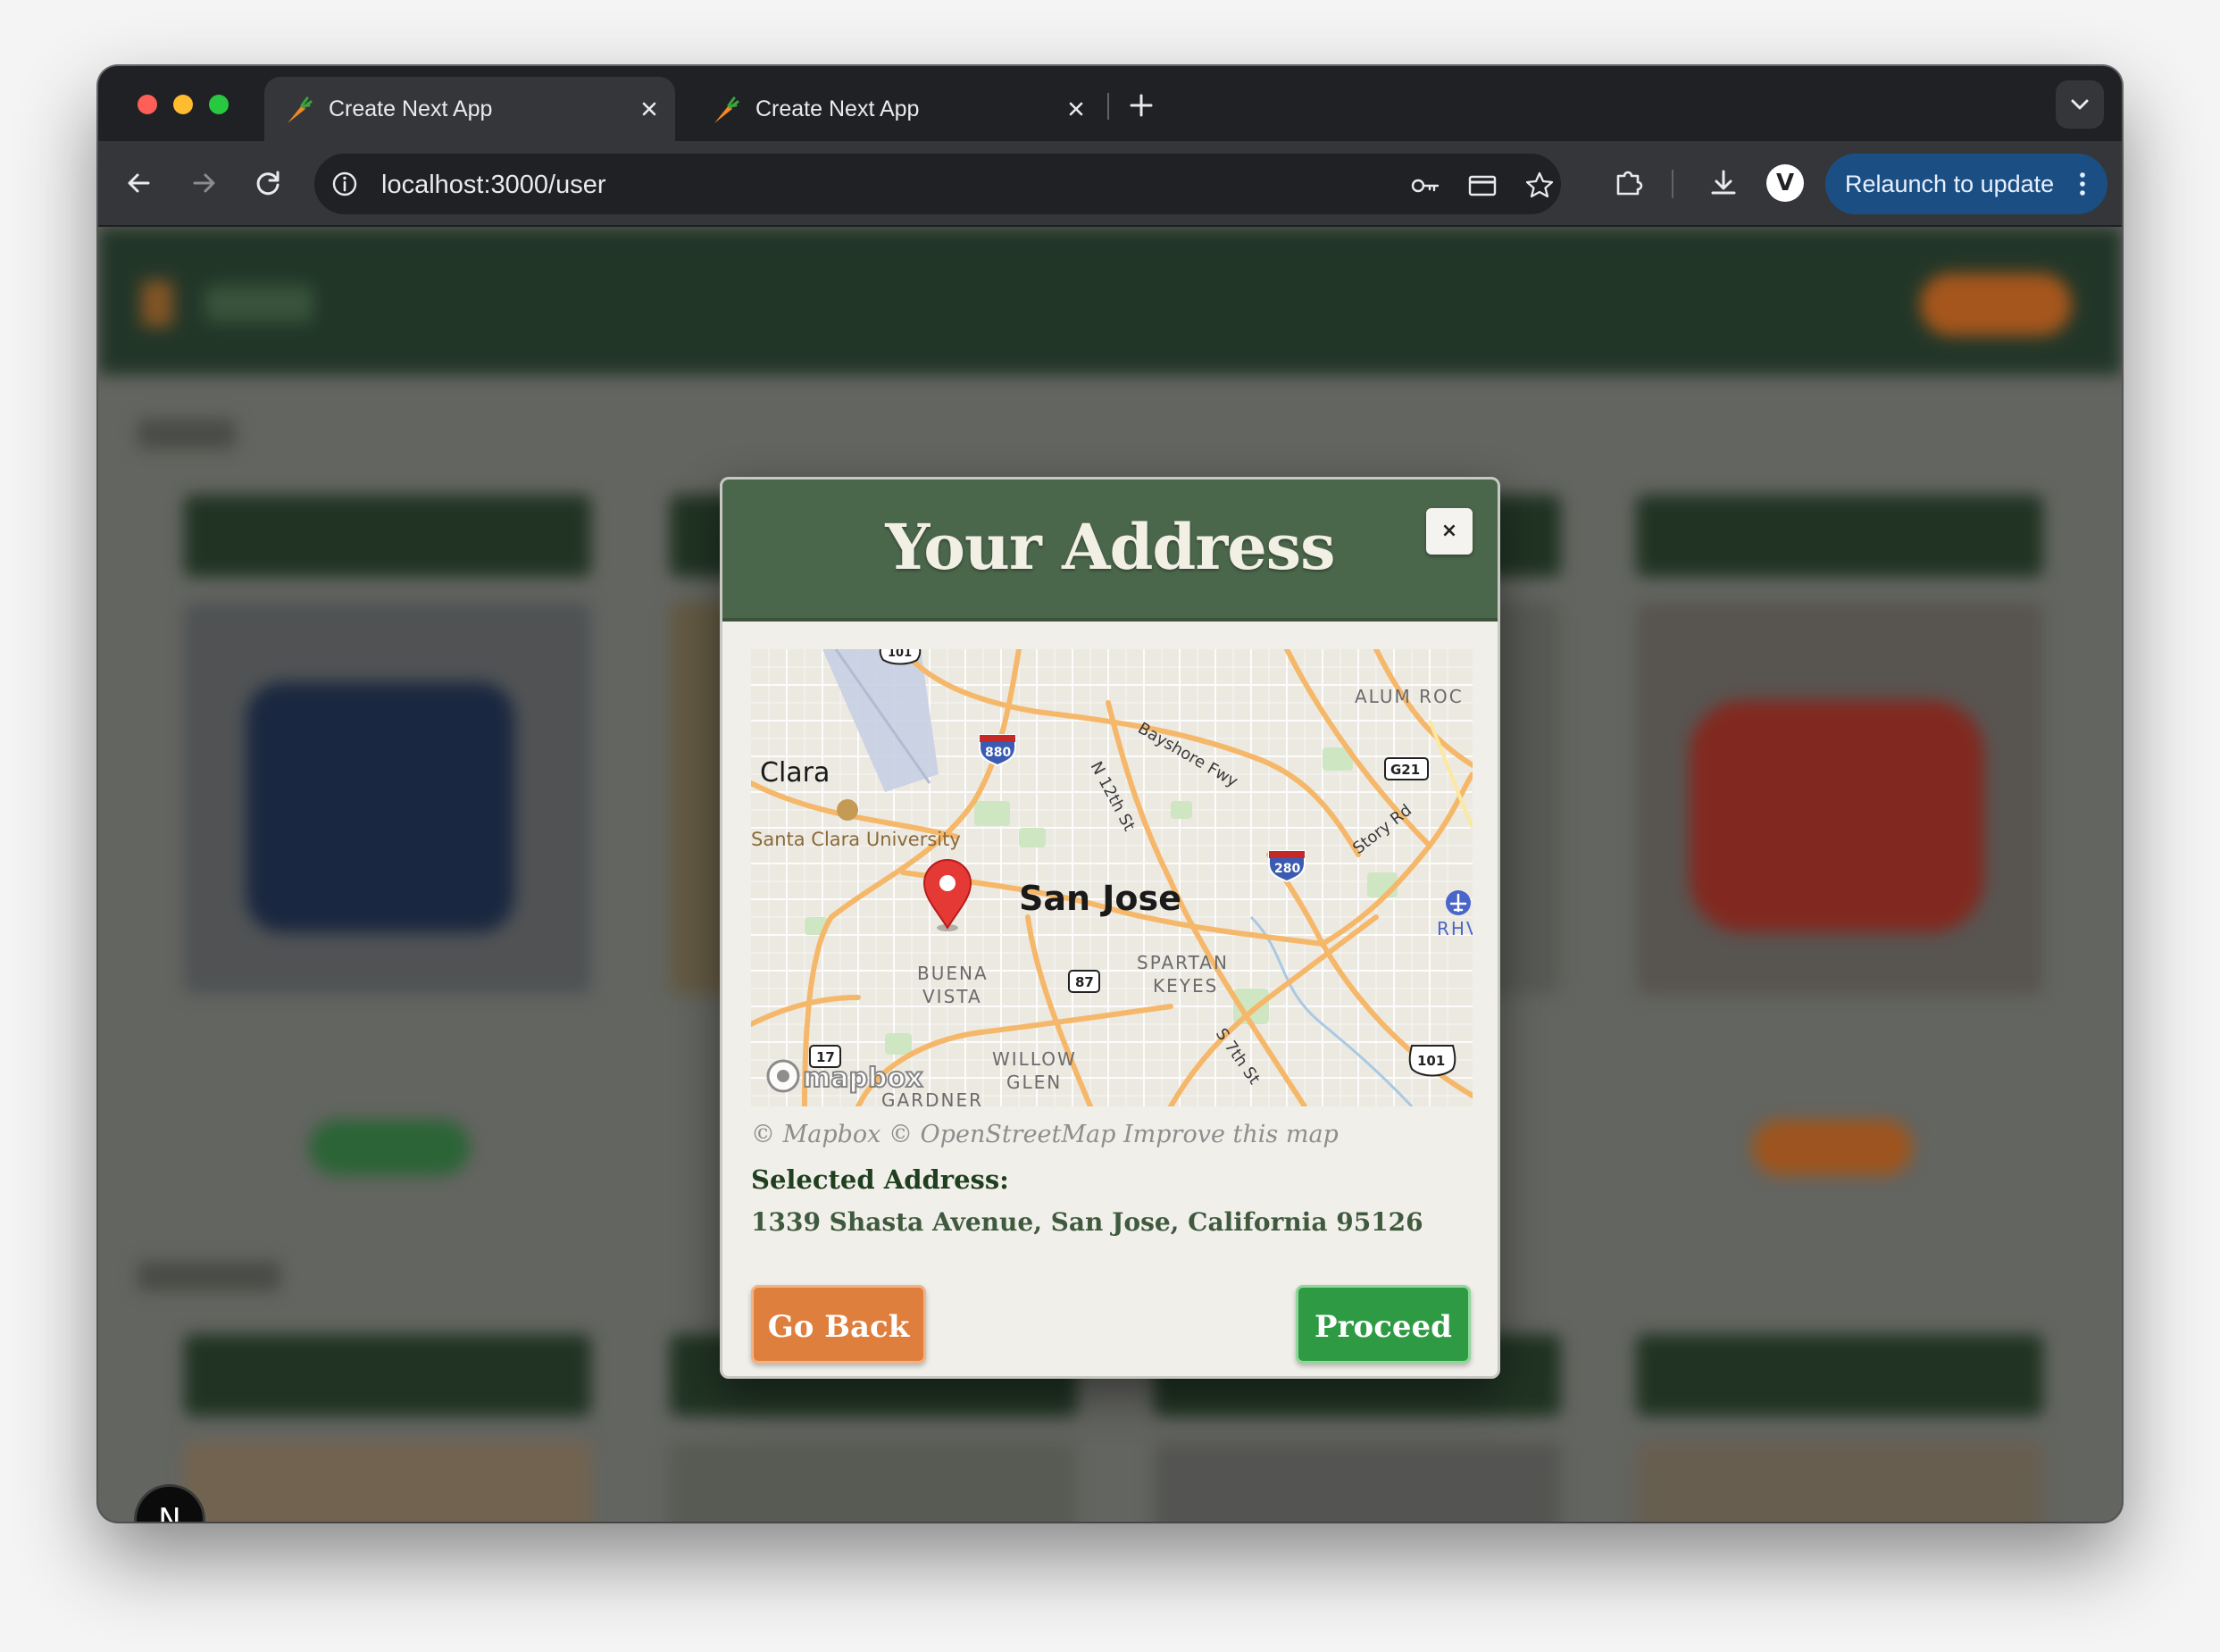  I want to click on nextjs-logo-icon: N, so click(169, 1512).